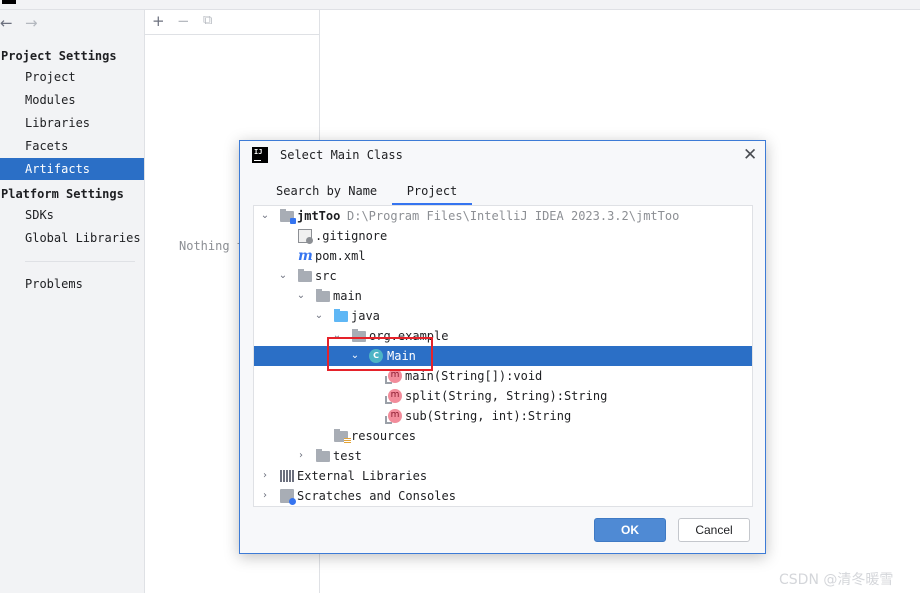 This screenshot has height=593, width=920. I want to click on sidebar-item-global-libraries: Global Libraries, so click(72, 238).